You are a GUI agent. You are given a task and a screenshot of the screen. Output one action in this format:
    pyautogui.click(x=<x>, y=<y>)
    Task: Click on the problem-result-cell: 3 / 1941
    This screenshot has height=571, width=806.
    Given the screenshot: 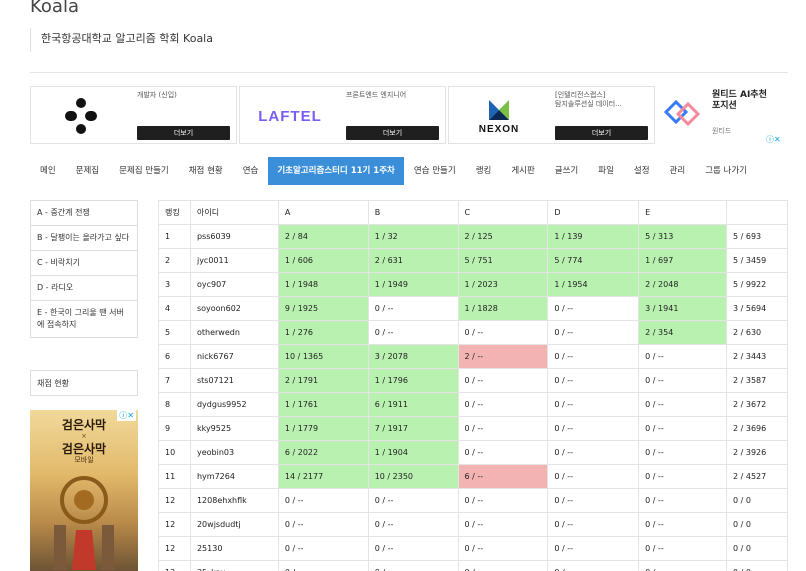 What is the action you would take?
    pyautogui.click(x=682, y=308)
    